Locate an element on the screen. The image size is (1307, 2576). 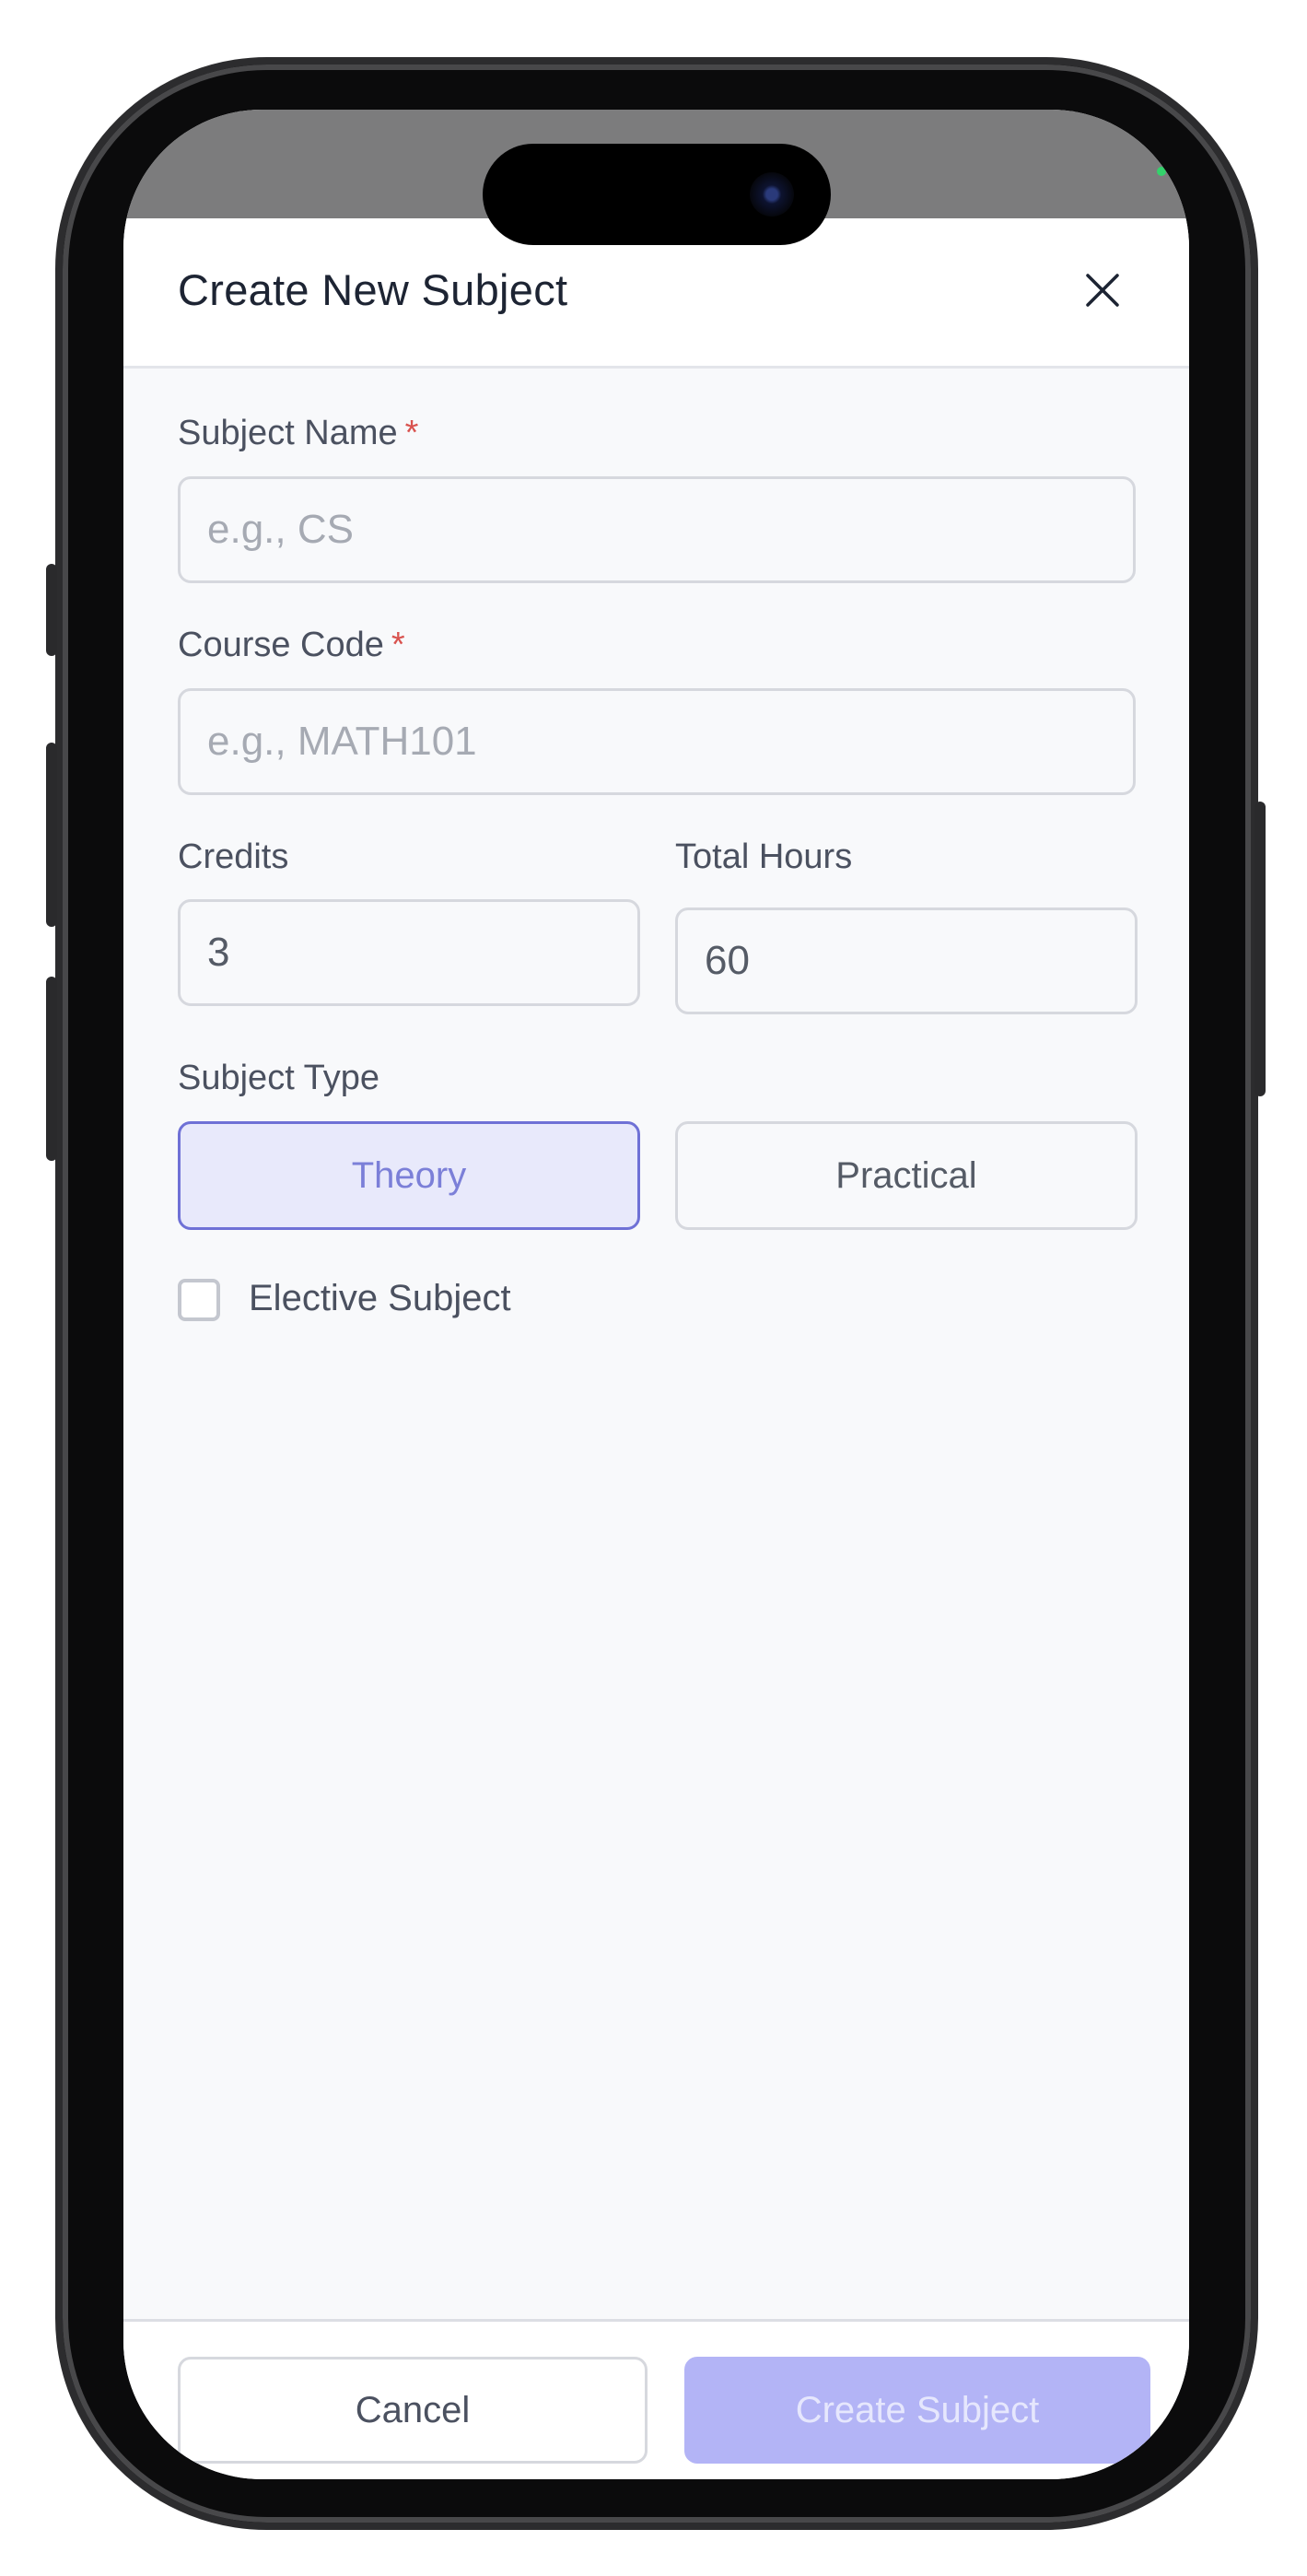
subject-type-practical-button: Practical is located at coordinates (906, 1175).